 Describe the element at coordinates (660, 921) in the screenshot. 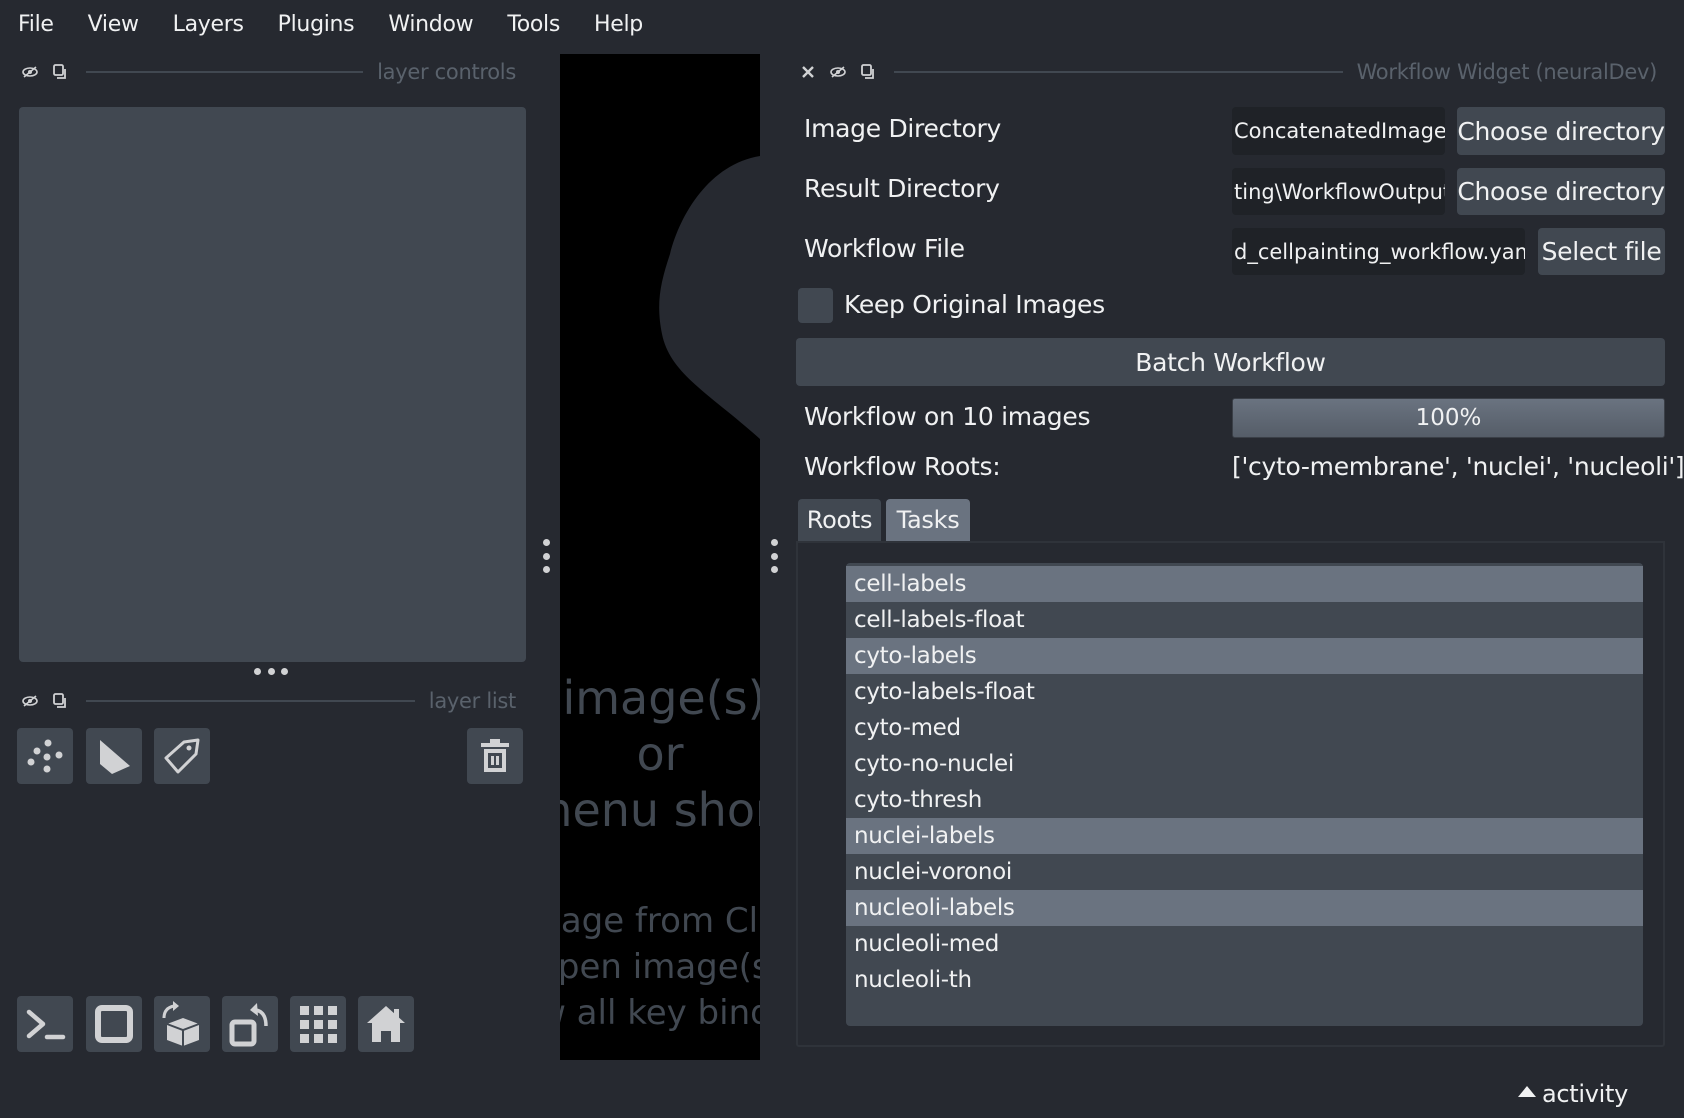

I see `shortcut-new-image: New Image from Clipboard` at that location.